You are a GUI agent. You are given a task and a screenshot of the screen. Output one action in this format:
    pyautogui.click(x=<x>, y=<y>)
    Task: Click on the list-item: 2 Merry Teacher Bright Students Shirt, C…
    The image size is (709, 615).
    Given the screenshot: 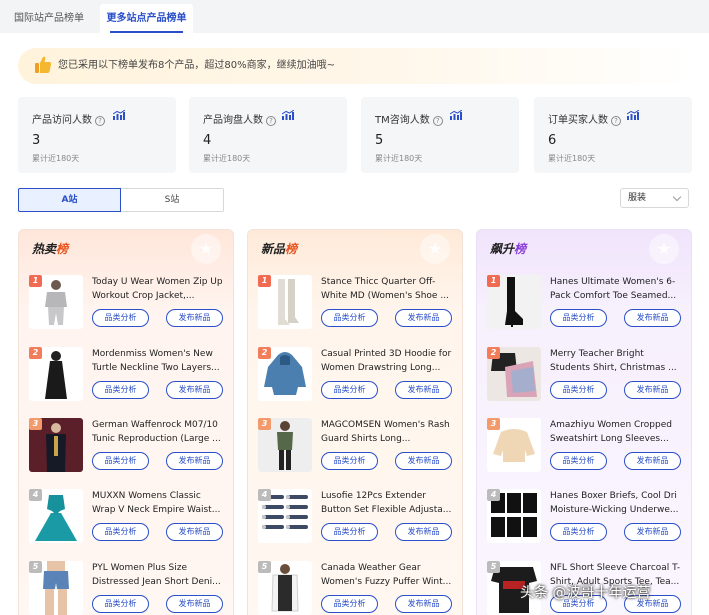 What is the action you would take?
    pyautogui.click(x=587, y=376)
    